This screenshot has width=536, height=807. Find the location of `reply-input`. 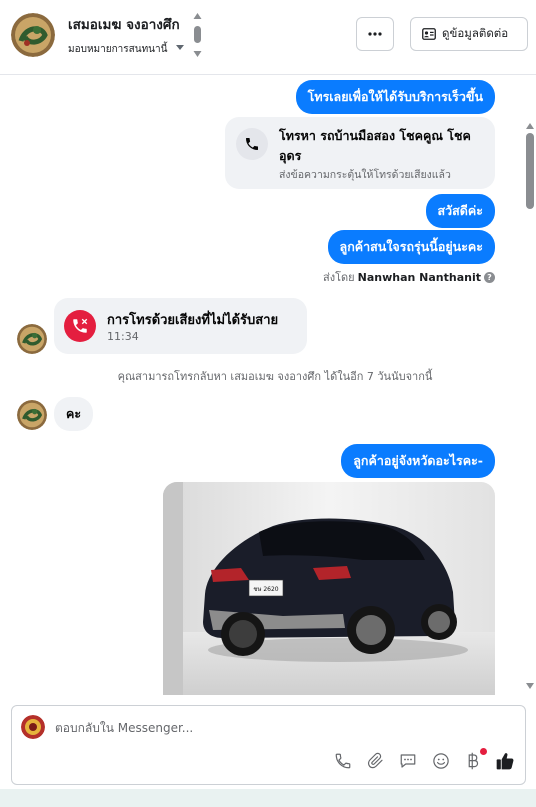

reply-input is located at coordinates (275, 728).